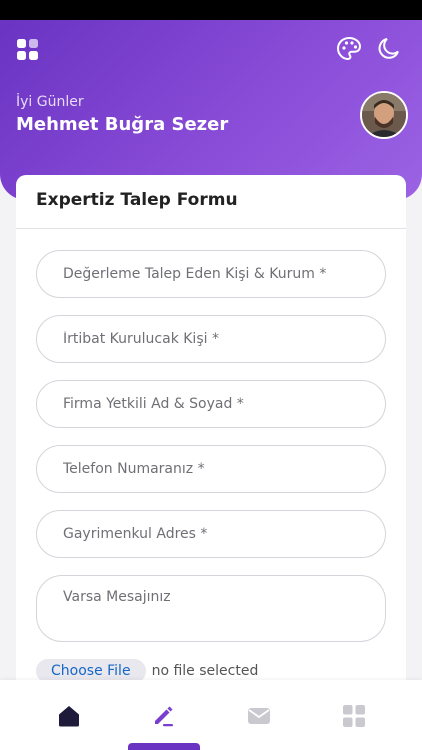 The height and width of the screenshot is (750, 422). I want to click on file-status: no file selected, so click(205, 671).